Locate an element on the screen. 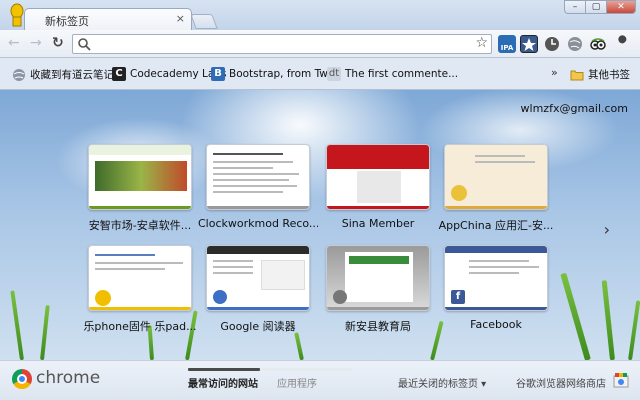 The width and height of the screenshot is (640, 400). tab-close-icon: × is located at coordinates (180, 18).